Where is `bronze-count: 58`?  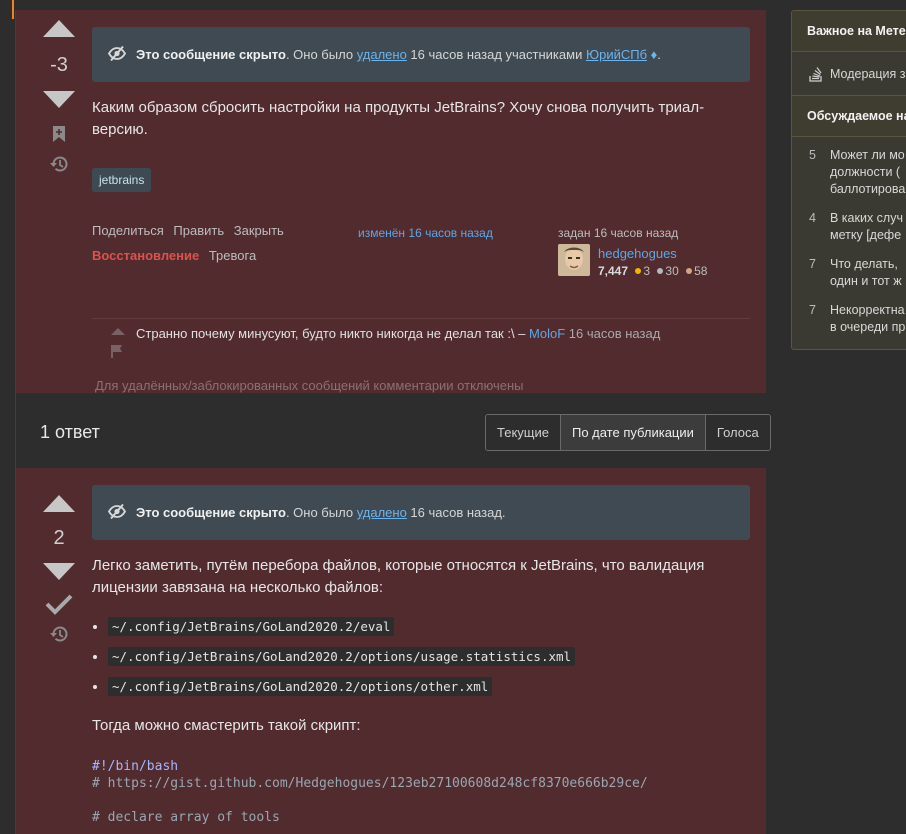 bronze-count: 58 is located at coordinates (701, 271).